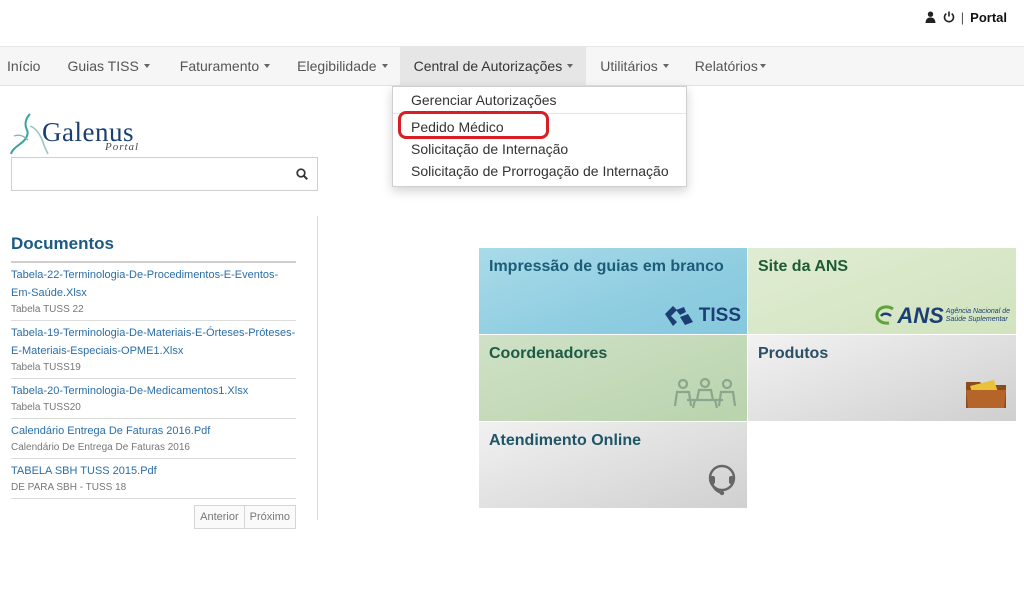 The height and width of the screenshot is (614, 1024). I want to click on headset-icon, so click(722, 482).